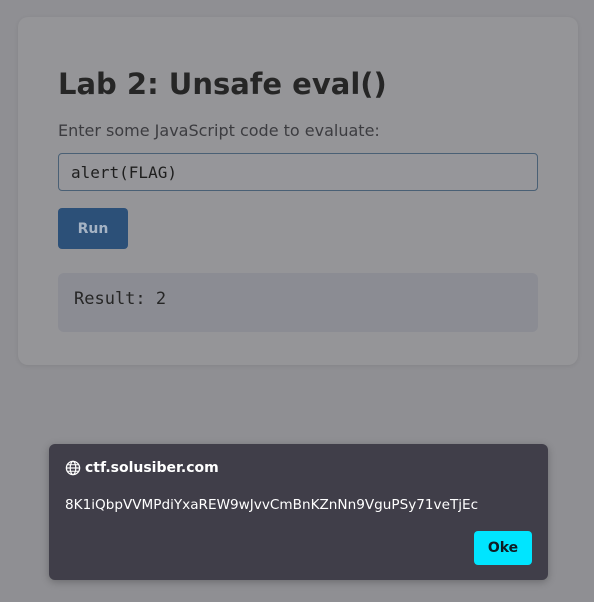 This screenshot has height=602, width=594. What do you see at coordinates (298, 302) in the screenshot?
I see `result-output: Result: 2` at bounding box center [298, 302].